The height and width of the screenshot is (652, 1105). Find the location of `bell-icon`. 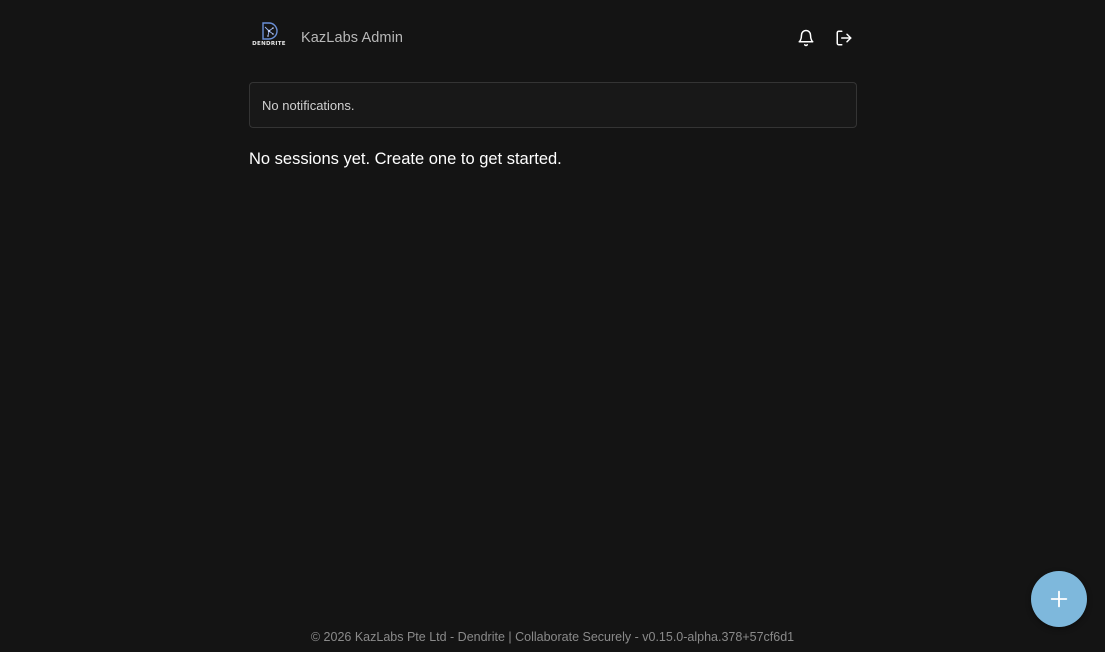

bell-icon is located at coordinates (806, 38).